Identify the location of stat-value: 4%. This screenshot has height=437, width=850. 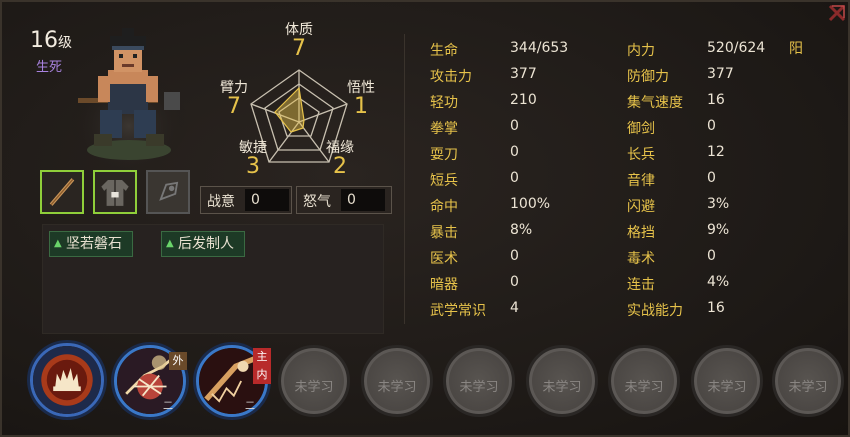
(718, 282).